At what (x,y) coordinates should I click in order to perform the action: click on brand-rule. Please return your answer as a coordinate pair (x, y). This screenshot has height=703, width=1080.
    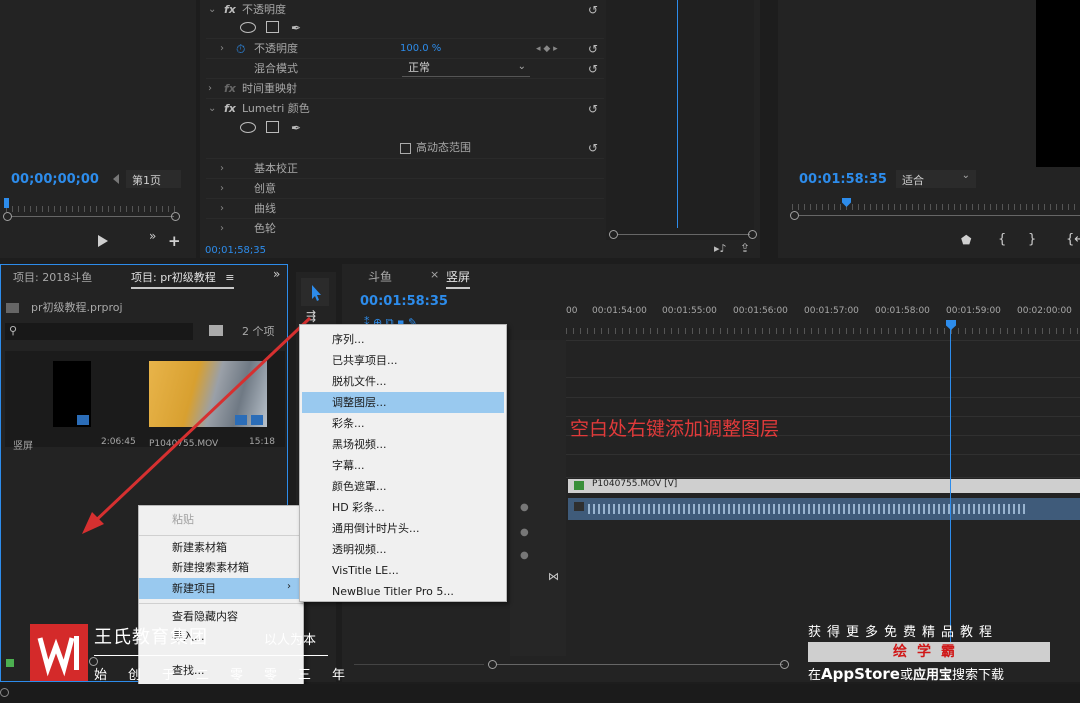
    Looking at the image, I should click on (211, 655).